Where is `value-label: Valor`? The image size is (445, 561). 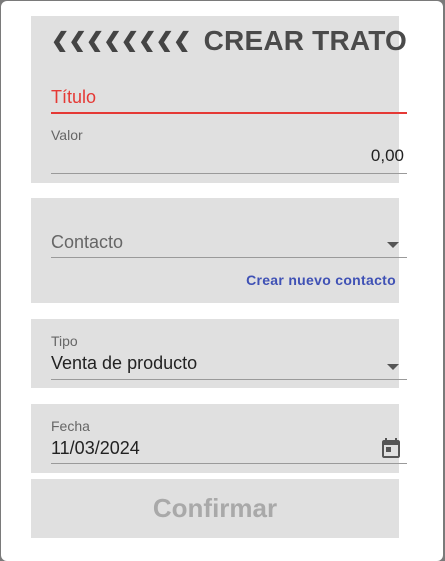 value-label: Valor is located at coordinates (67, 135).